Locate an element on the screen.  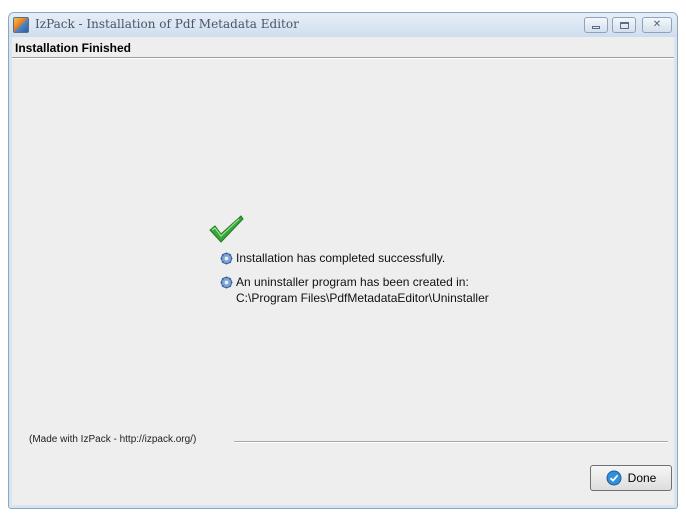
maximize-button is located at coordinates (624, 25).